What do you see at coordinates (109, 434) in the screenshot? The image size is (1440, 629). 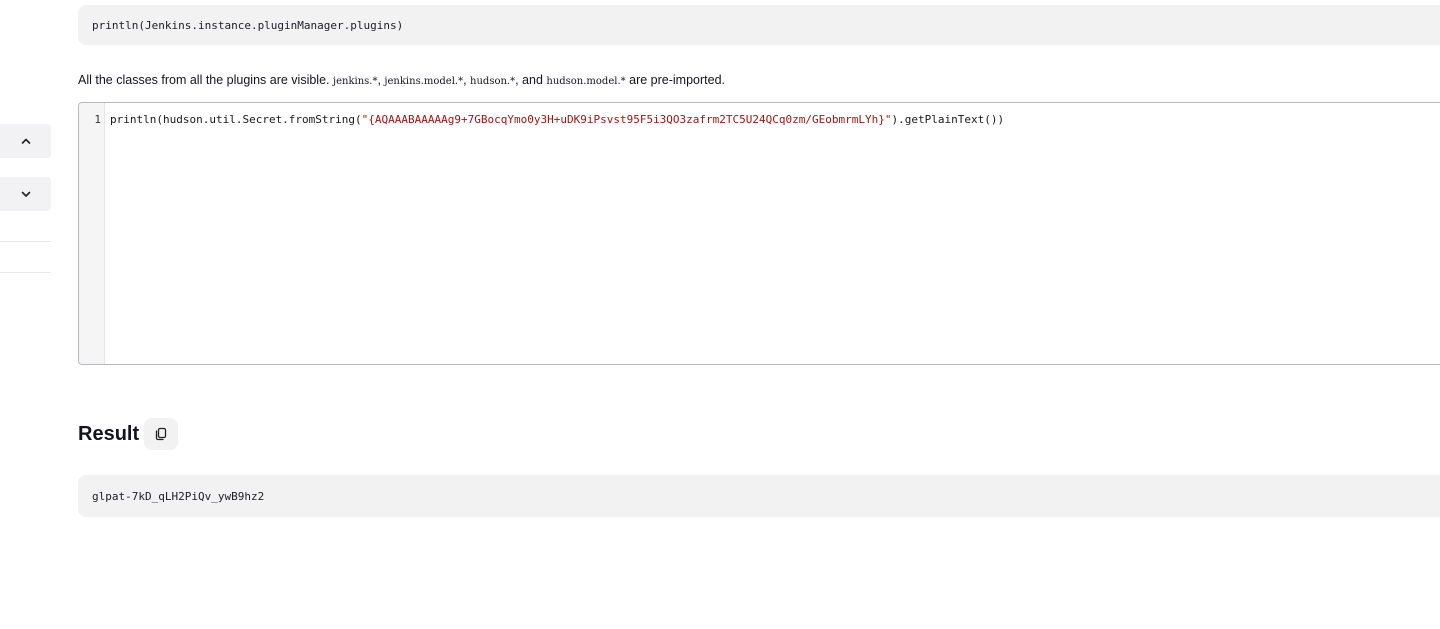 I see `result-heading: Result` at bounding box center [109, 434].